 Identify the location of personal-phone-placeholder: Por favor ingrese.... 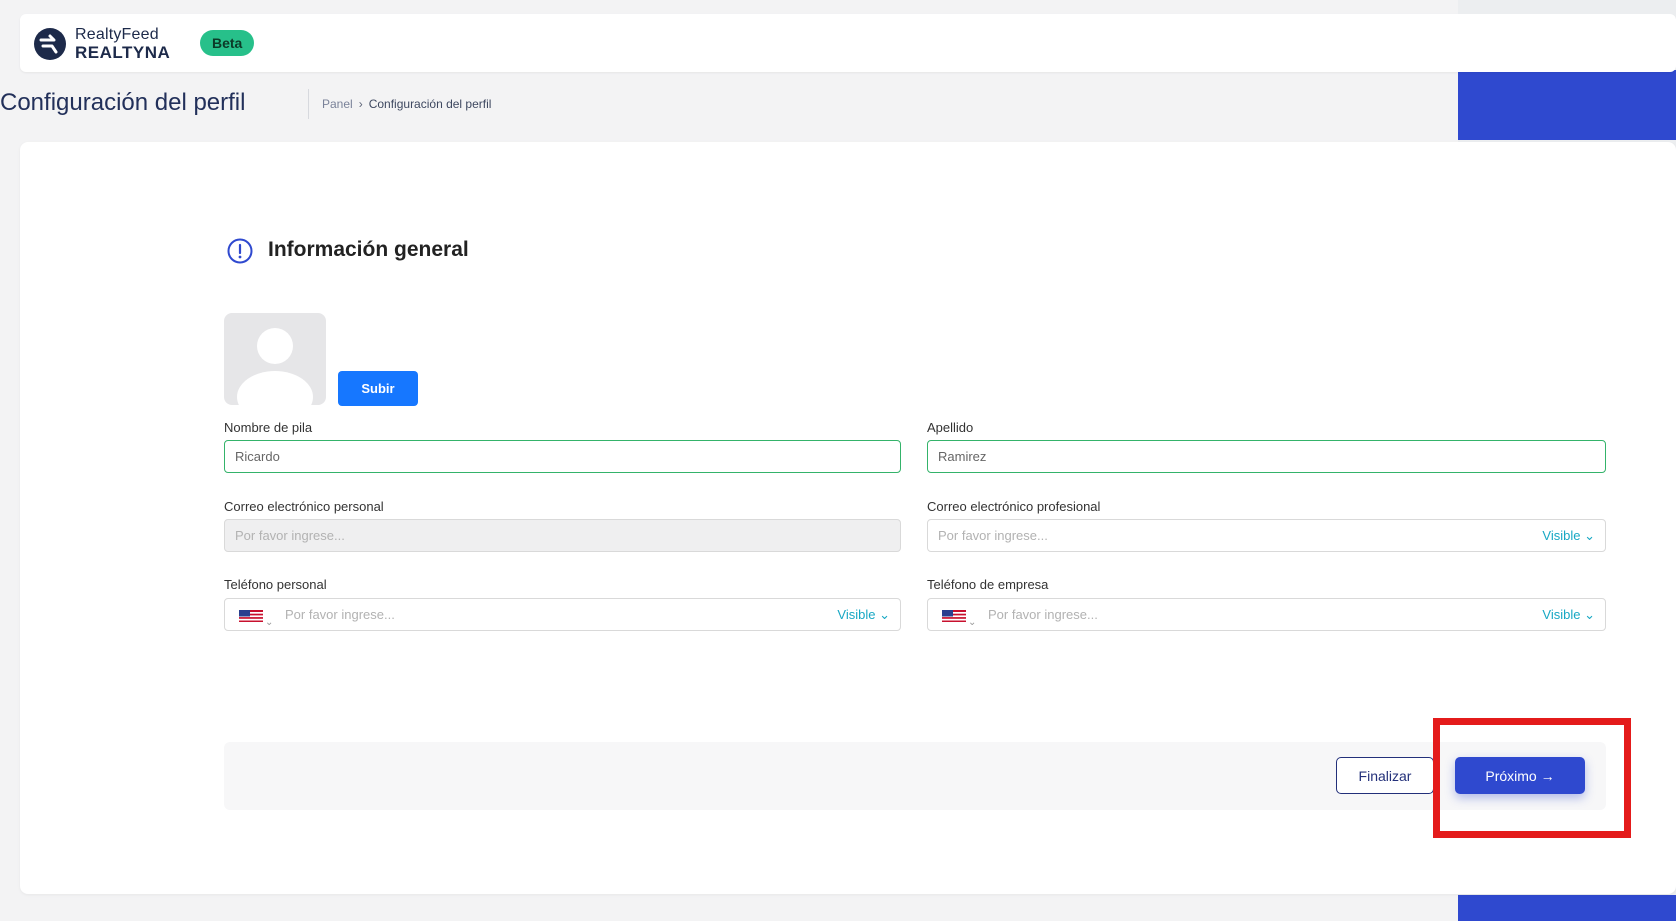
(340, 614).